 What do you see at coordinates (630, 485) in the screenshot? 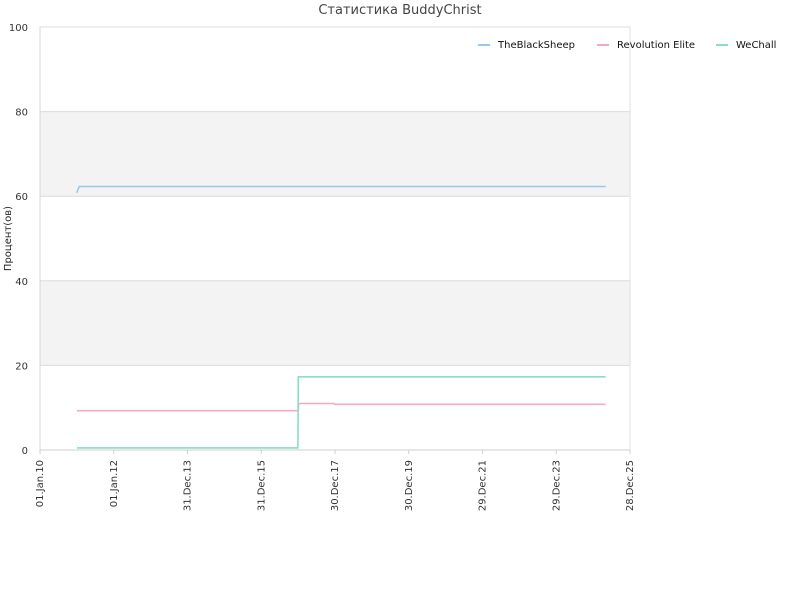
I see `x-tick-8: 28.Dec.25` at bounding box center [630, 485].